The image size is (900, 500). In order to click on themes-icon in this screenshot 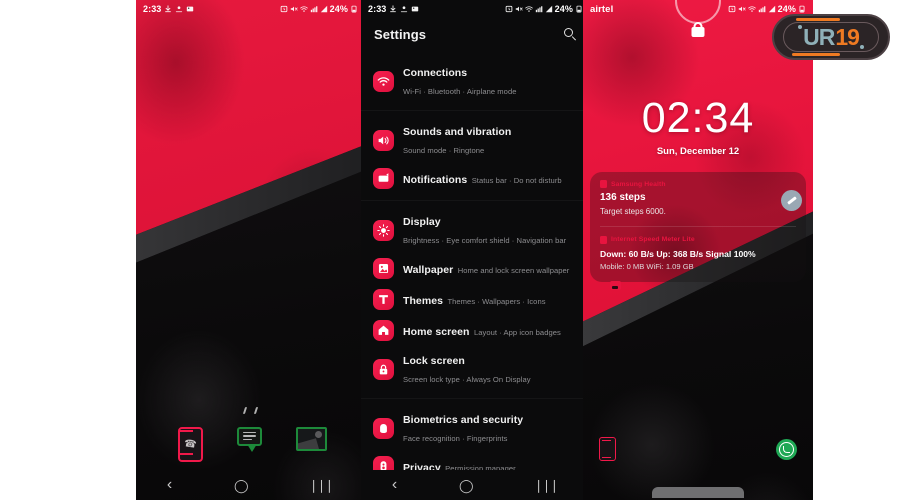, I will do `click(383, 299)`.